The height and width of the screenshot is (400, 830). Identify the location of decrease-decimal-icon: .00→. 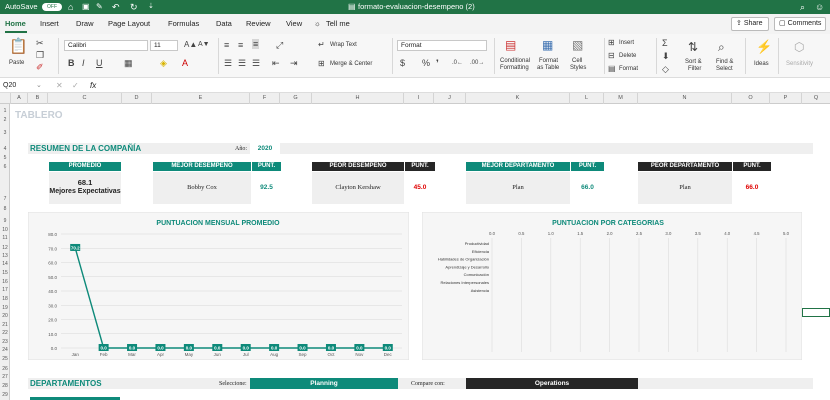
(477, 63).